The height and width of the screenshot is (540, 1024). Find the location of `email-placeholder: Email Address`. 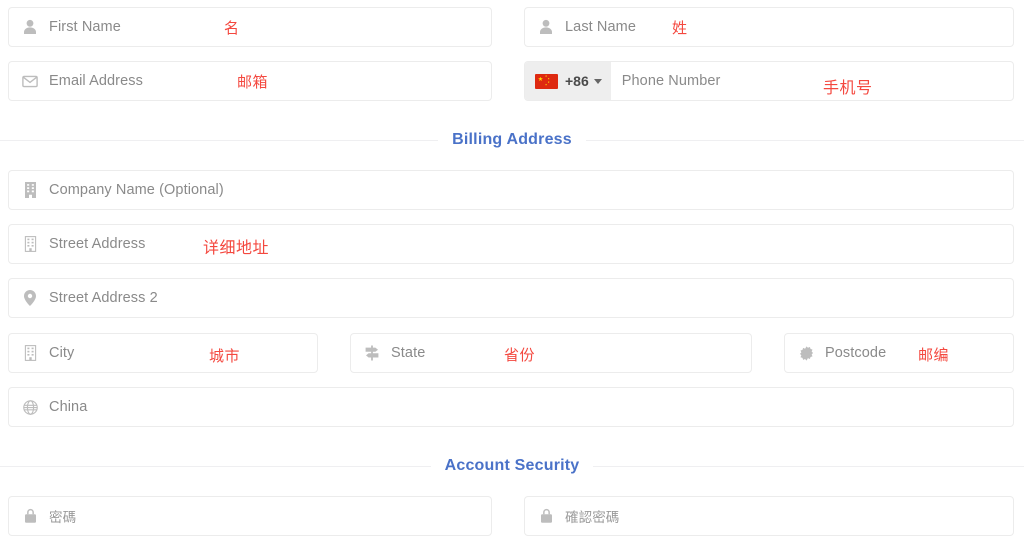

email-placeholder: Email Address is located at coordinates (96, 81).